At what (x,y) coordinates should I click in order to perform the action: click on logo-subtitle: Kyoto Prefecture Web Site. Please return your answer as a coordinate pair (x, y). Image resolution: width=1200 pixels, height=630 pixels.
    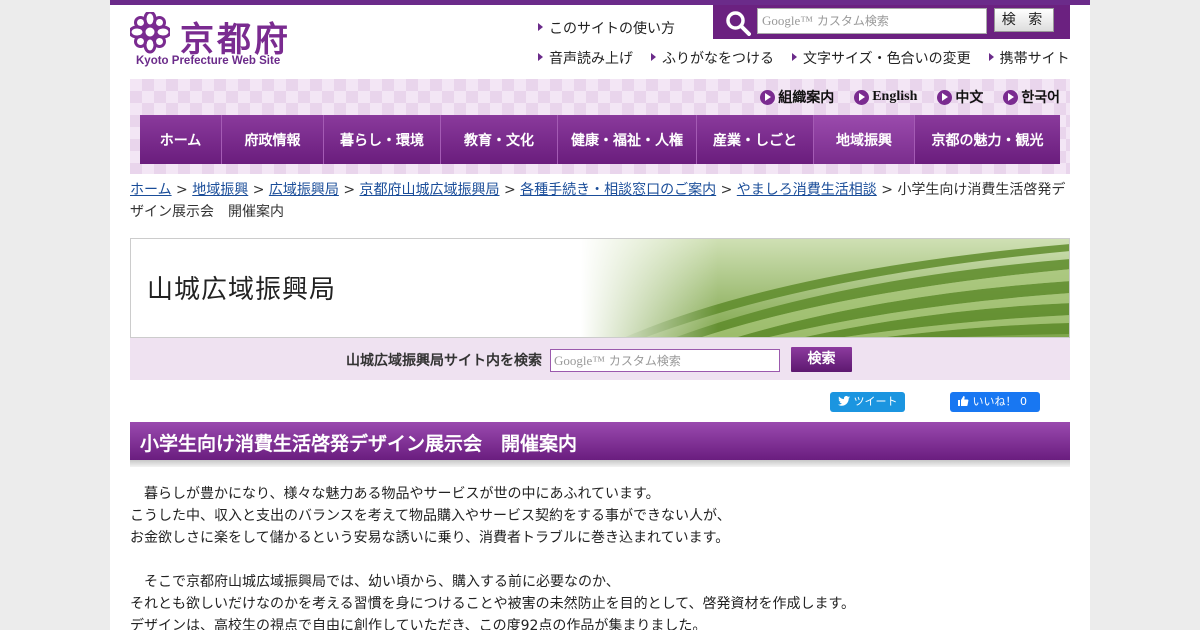
    Looking at the image, I should click on (208, 61).